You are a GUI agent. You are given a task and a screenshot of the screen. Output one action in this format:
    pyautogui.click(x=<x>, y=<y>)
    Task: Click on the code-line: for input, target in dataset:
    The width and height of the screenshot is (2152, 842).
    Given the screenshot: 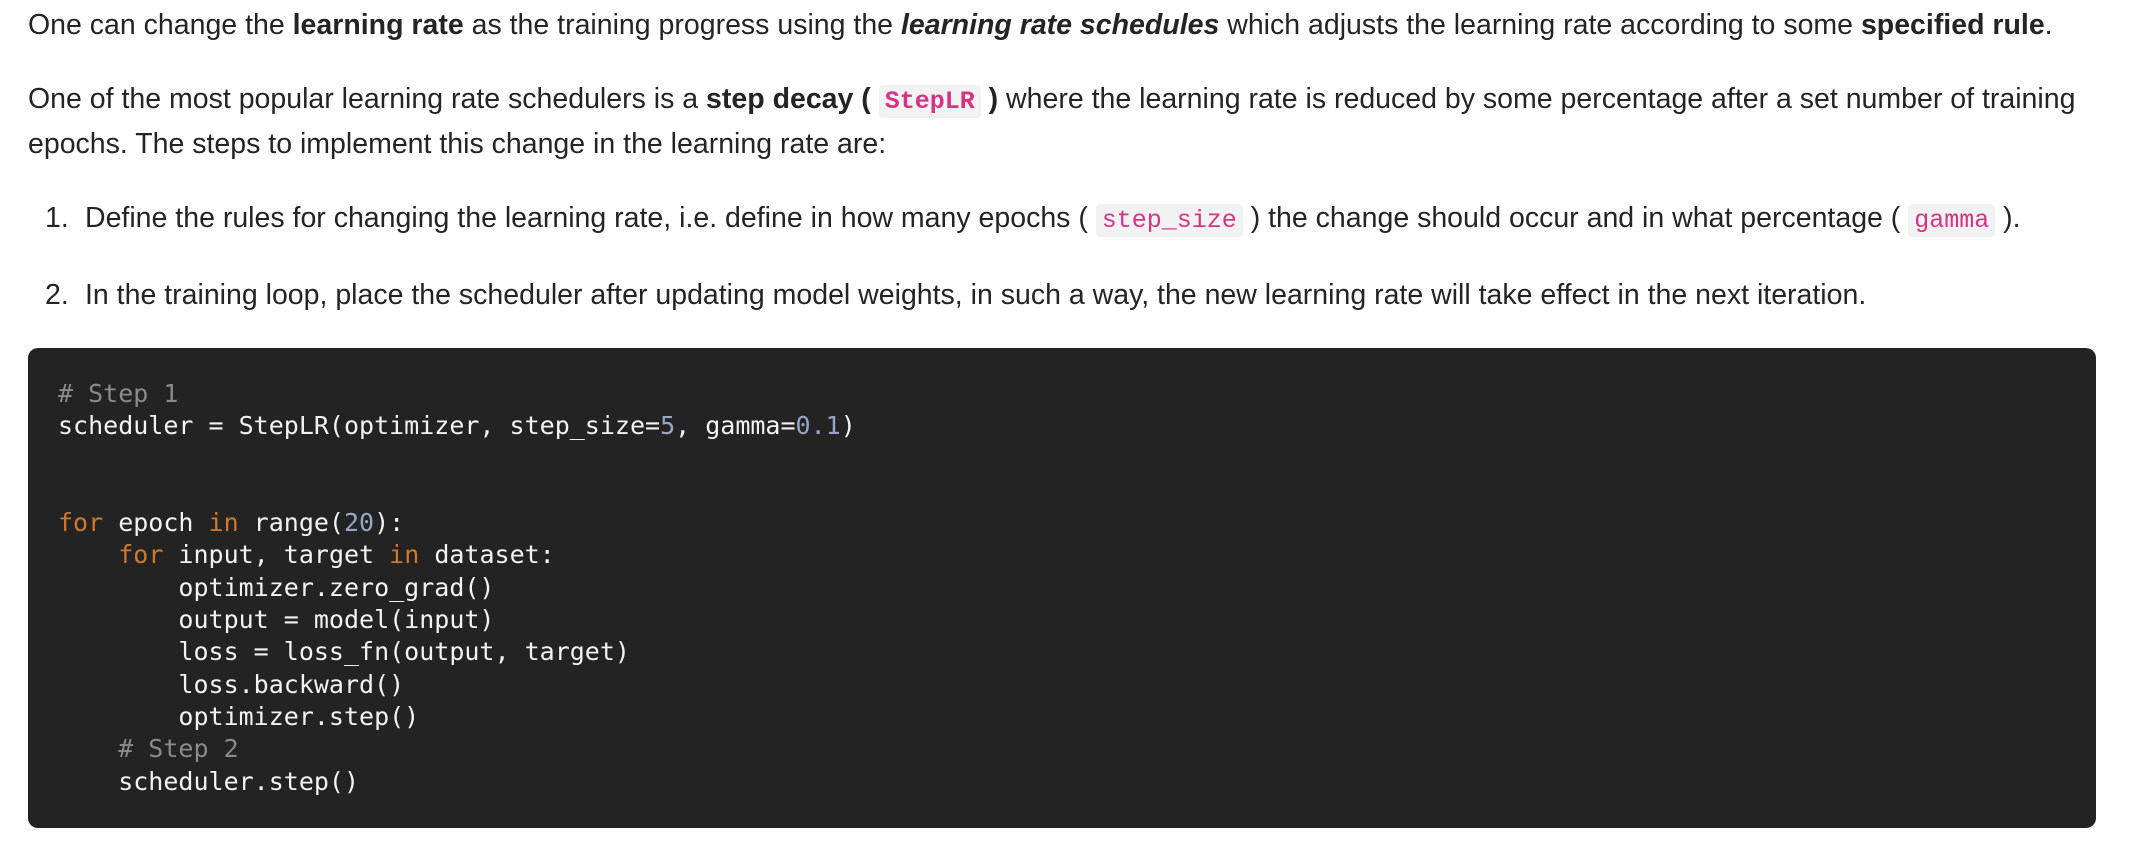 What is the action you would take?
    pyautogui.click(x=1062, y=555)
    